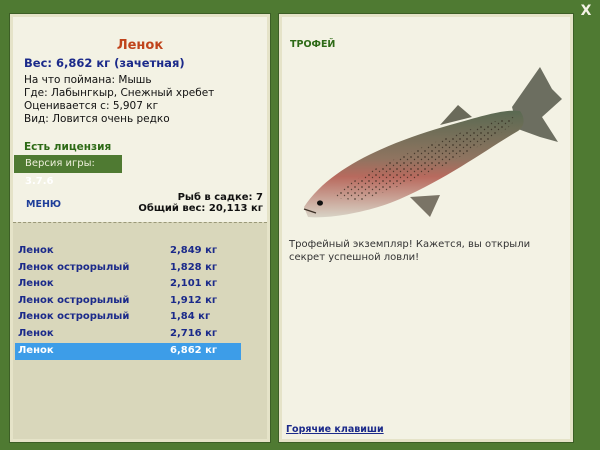 The width and height of the screenshot is (600, 450). Describe the element at coordinates (128, 334) in the screenshot. I see `fish-list-row: Ленок 2,716 кг` at that location.